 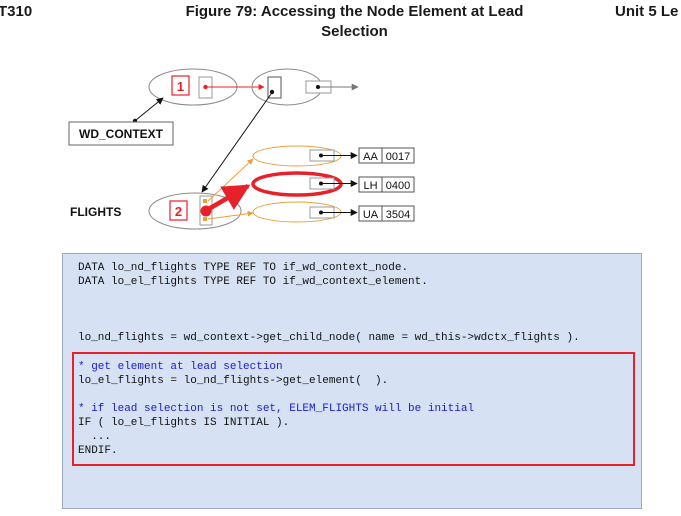 I want to click on flights-label: FLIGHTS, so click(x=95, y=212).